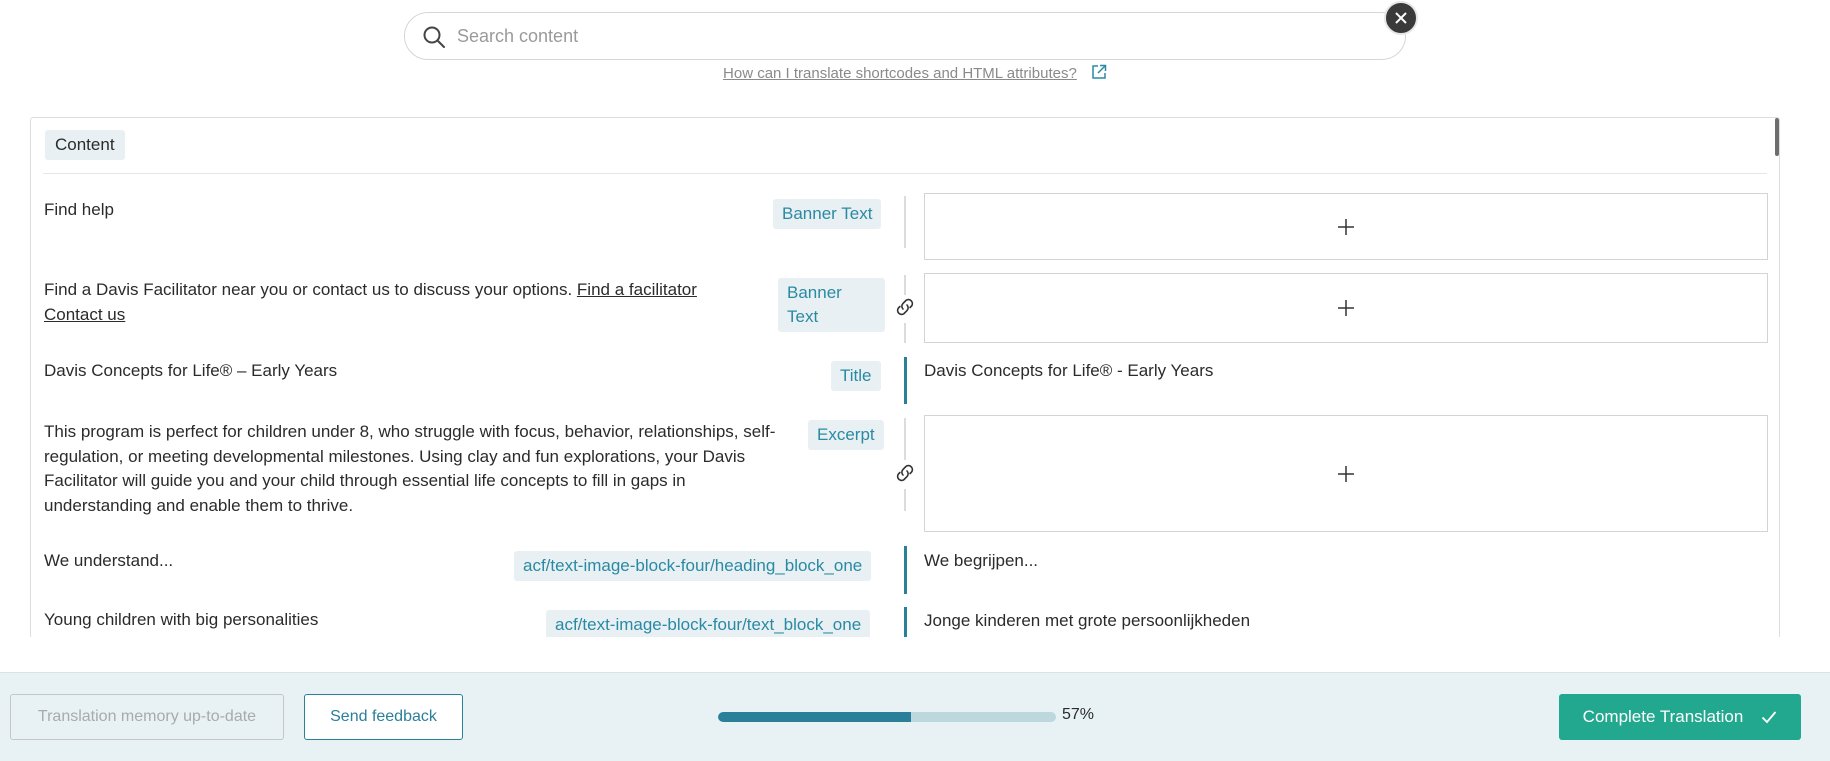  I want to click on field-tag: Title, so click(856, 376).